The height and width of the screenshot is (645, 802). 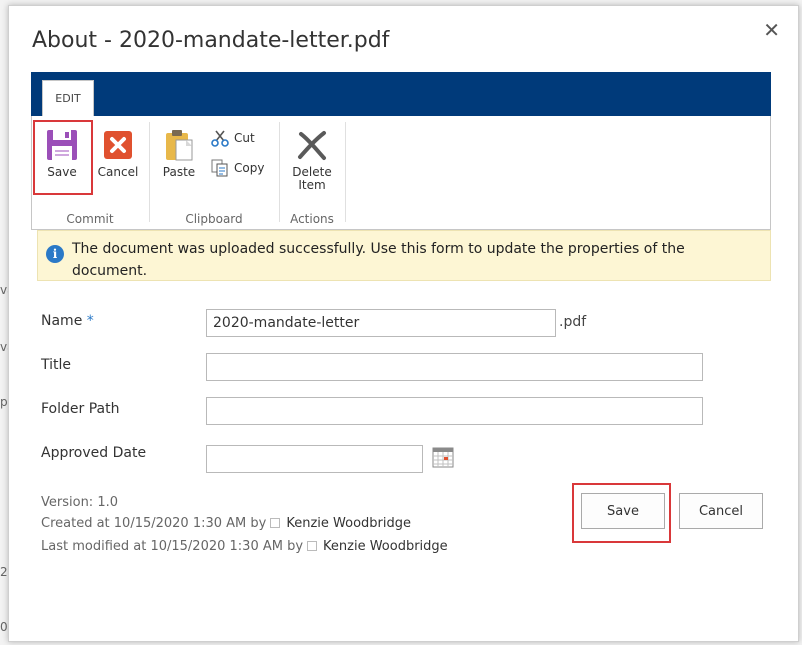 I want to click on created-prefix: Created at 10/15/2020 1:30 AM by, so click(x=154, y=523).